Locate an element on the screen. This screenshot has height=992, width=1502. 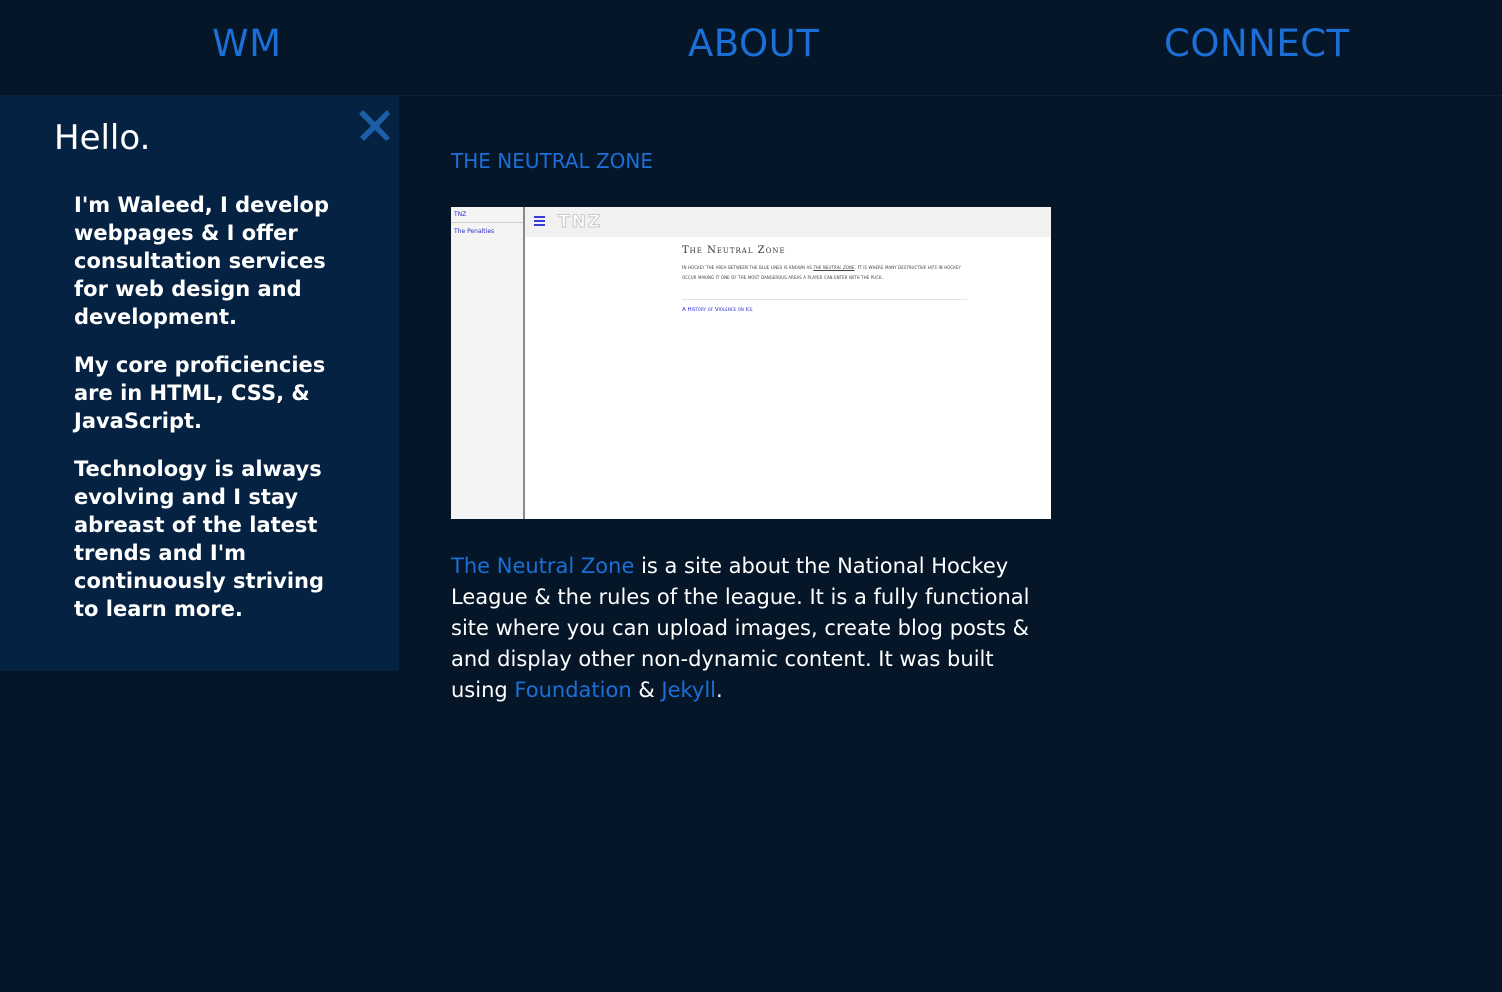
screenshot-body-emphasis: destructive hits is located at coordinates (917, 268).